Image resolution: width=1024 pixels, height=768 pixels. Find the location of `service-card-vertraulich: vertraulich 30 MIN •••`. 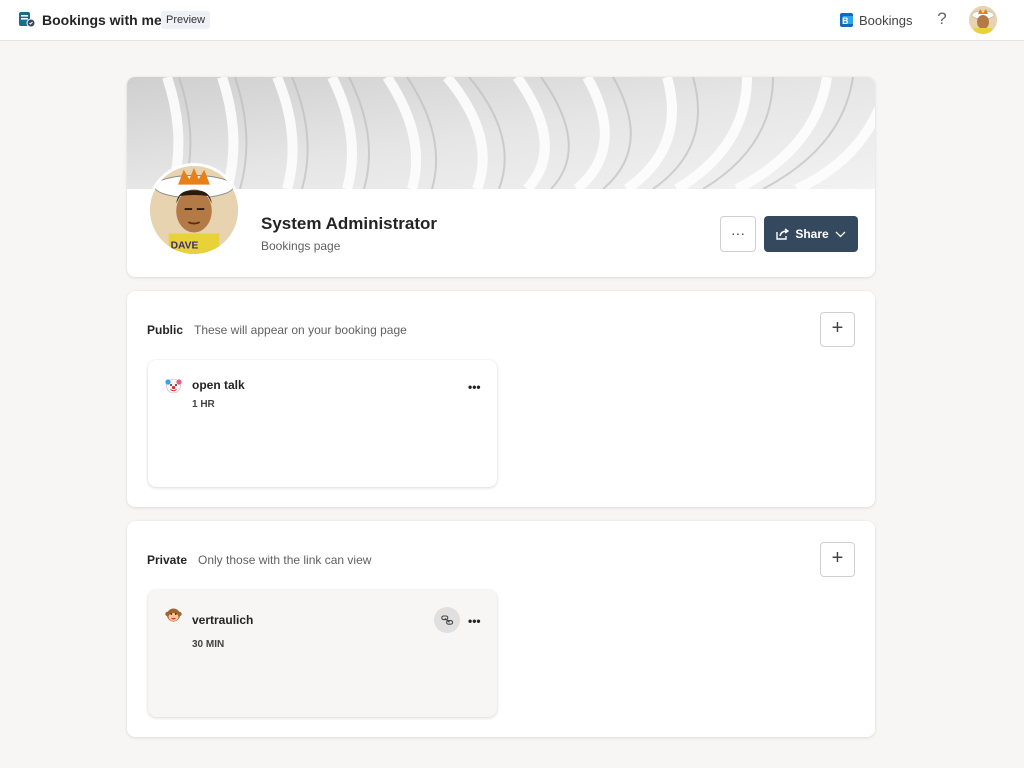

service-card-vertraulich: vertraulich 30 MIN ••• is located at coordinates (322, 653).